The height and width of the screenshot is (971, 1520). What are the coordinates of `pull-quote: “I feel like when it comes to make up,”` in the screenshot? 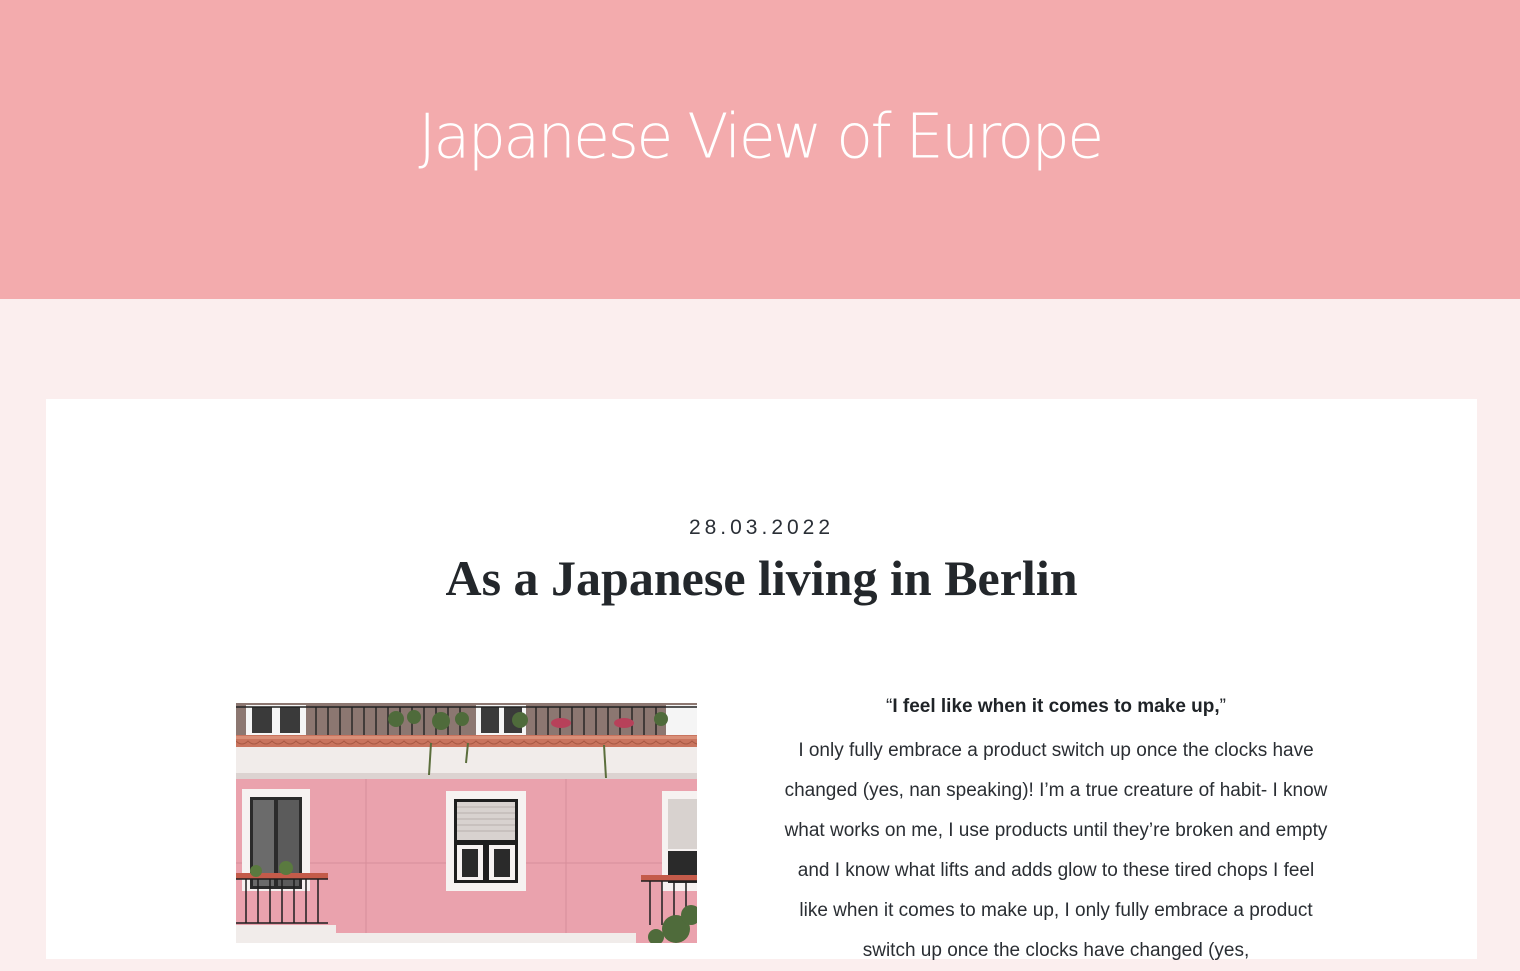 It's located at (1056, 707).